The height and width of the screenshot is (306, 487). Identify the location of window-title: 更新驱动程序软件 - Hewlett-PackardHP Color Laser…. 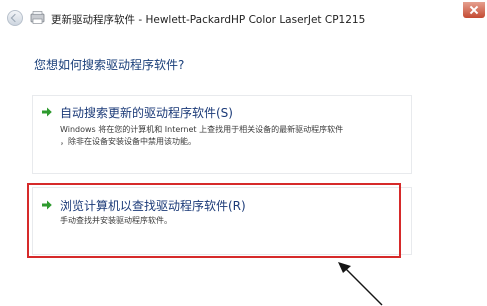
(208, 20).